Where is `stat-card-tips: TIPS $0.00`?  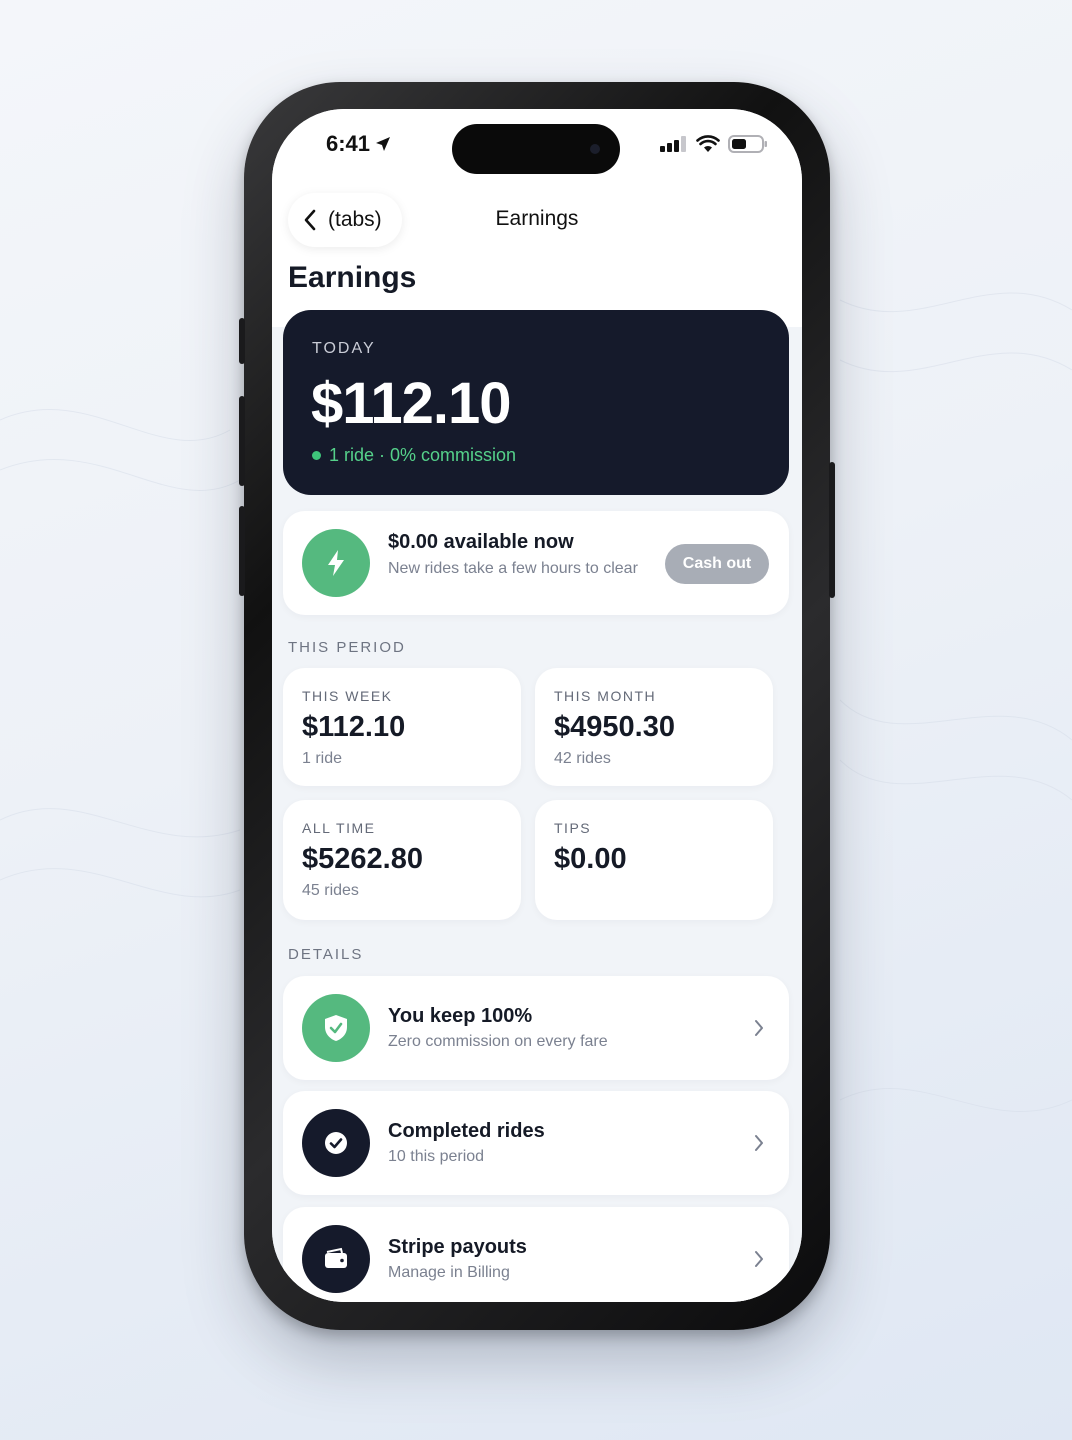 stat-card-tips: TIPS $0.00 is located at coordinates (654, 860).